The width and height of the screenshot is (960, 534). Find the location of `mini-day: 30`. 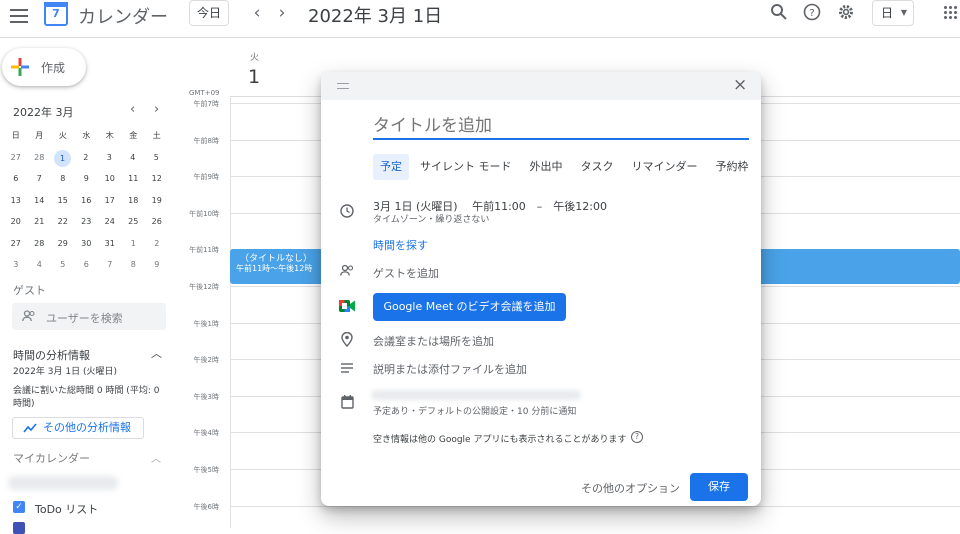

mini-day: 30 is located at coordinates (87, 245).